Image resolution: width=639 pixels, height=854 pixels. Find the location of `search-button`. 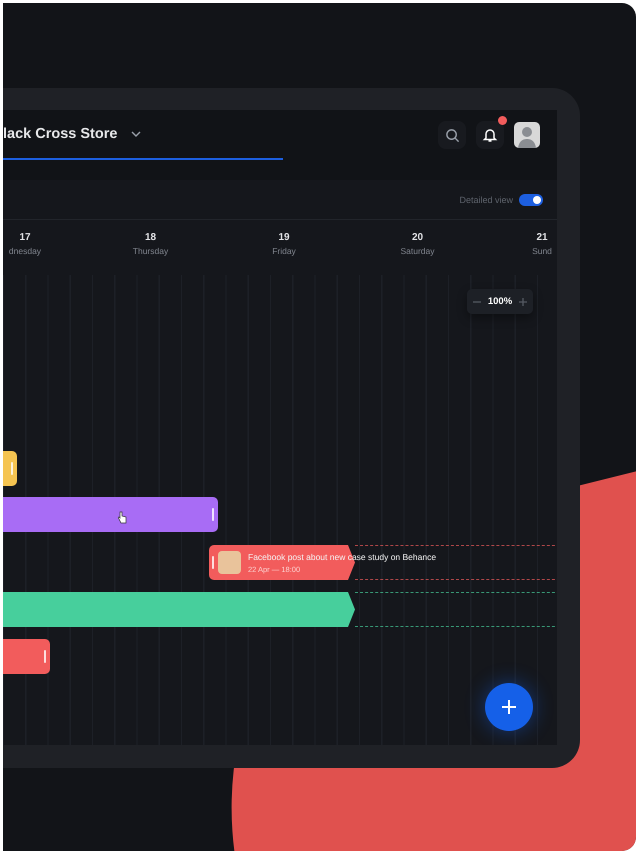

search-button is located at coordinates (452, 135).